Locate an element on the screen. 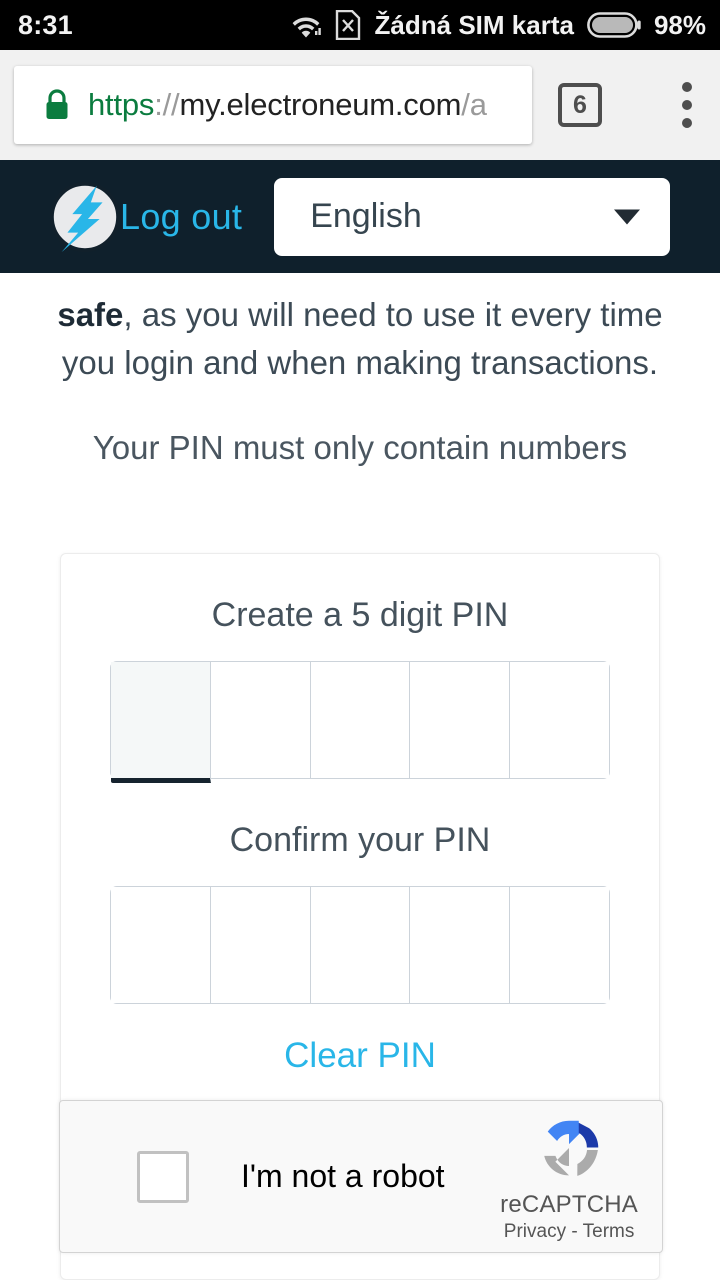 The width and height of the screenshot is (720, 1280). url-host: my.electroneum.com is located at coordinates (320, 104).